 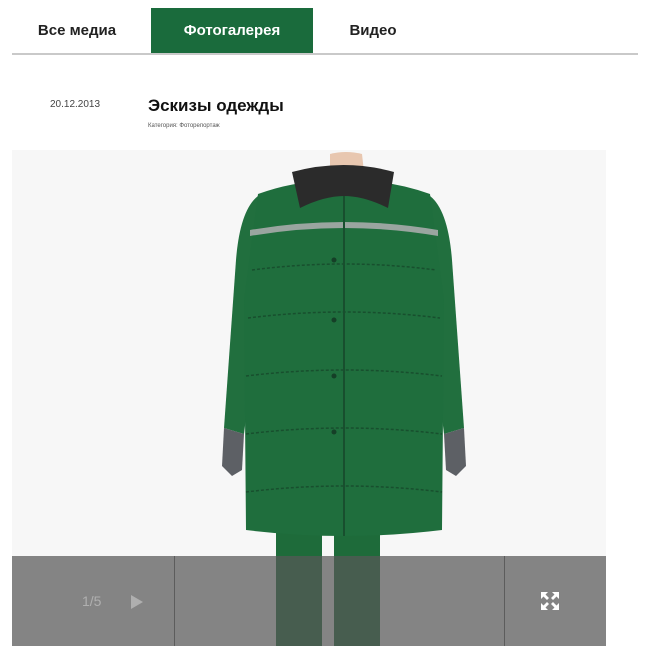 What do you see at coordinates (75, 104) in the screenshot?
I see `post-date: 20.12.2013` at bounding box center [75, 104].